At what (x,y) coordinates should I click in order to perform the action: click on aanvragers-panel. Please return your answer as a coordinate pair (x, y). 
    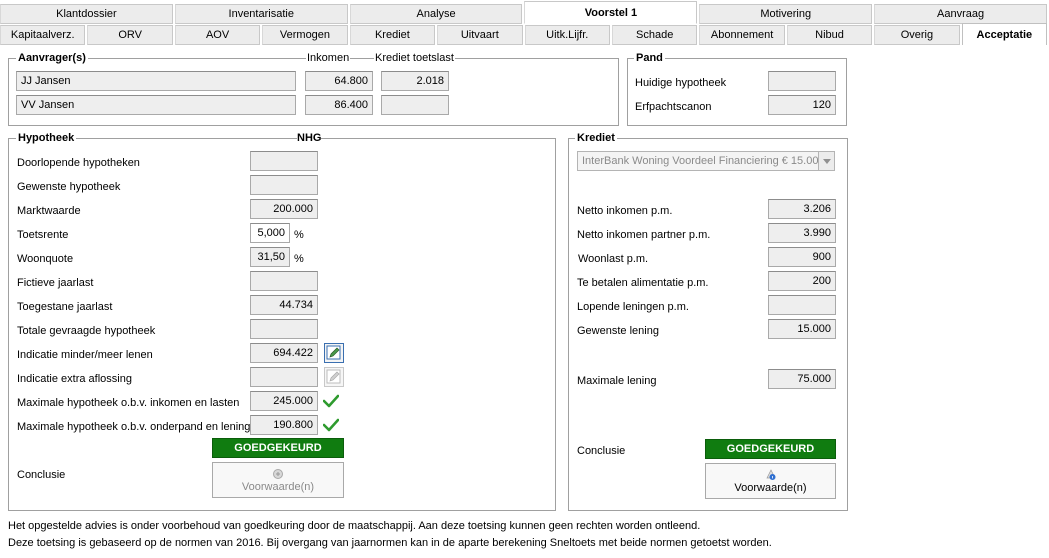
    Looking at the image, I should click on (313, 92).